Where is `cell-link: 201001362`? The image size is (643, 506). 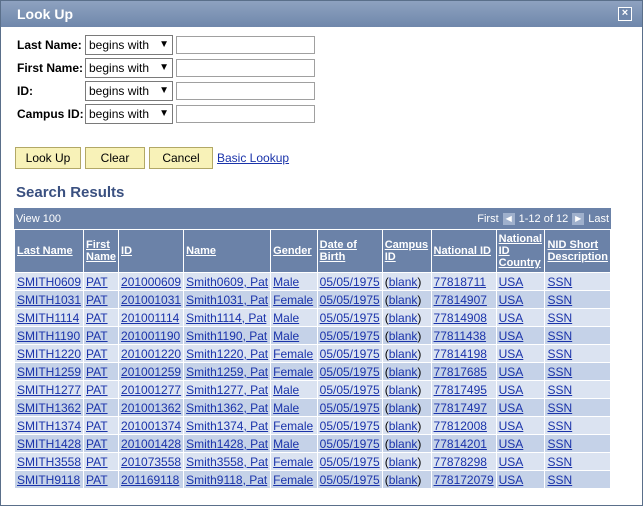 cell-link: 201001362 is located at coordinates (151, 408).